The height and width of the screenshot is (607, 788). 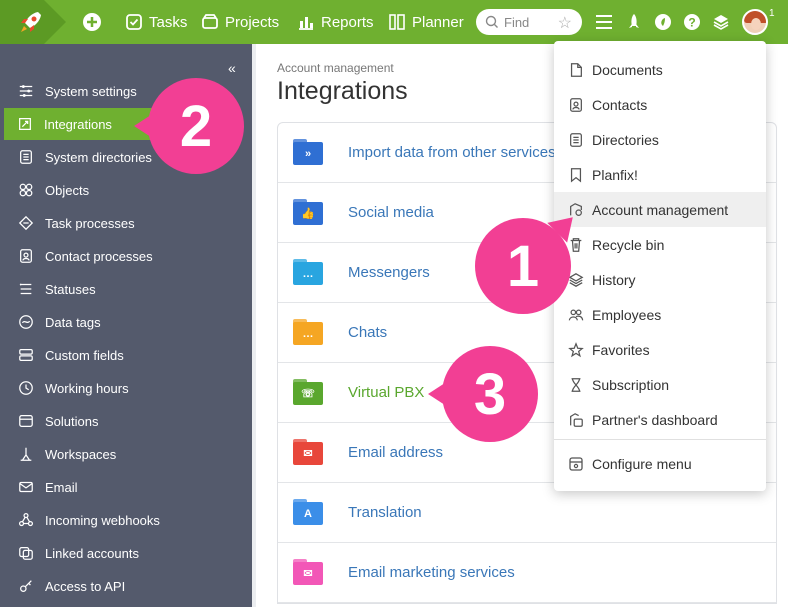 What do you see at coordinates (527, 513) in the screenshot?
I see `integration-item-translation: A Translation` at bounding box center [527, 513].